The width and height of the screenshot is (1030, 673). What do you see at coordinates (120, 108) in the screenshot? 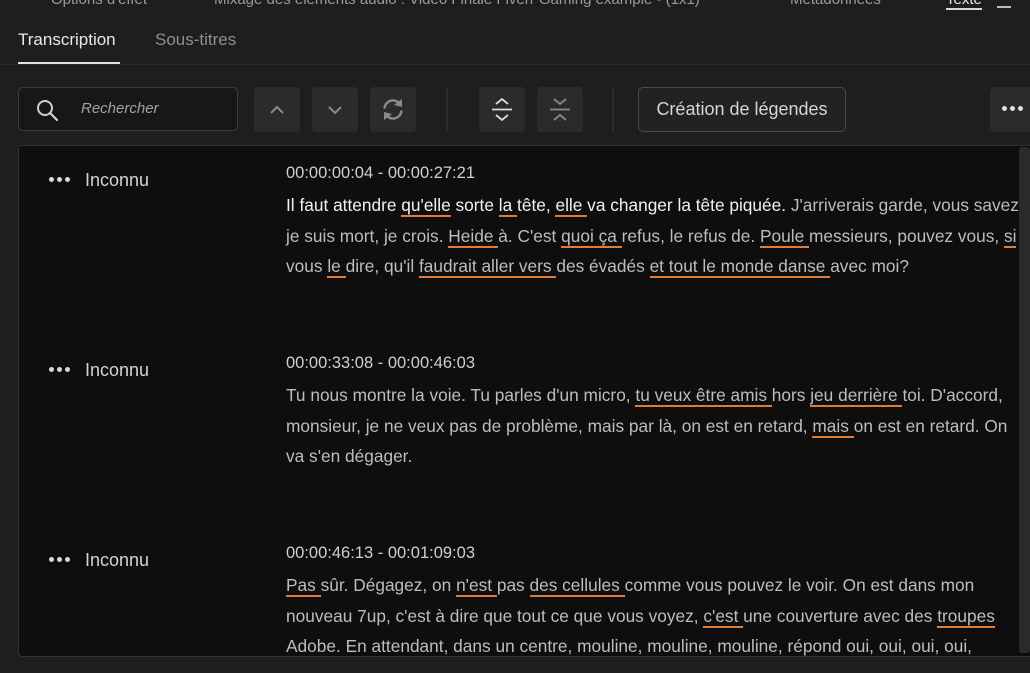
I see `search-input: Rechercher` at bounding box center [120, 108].